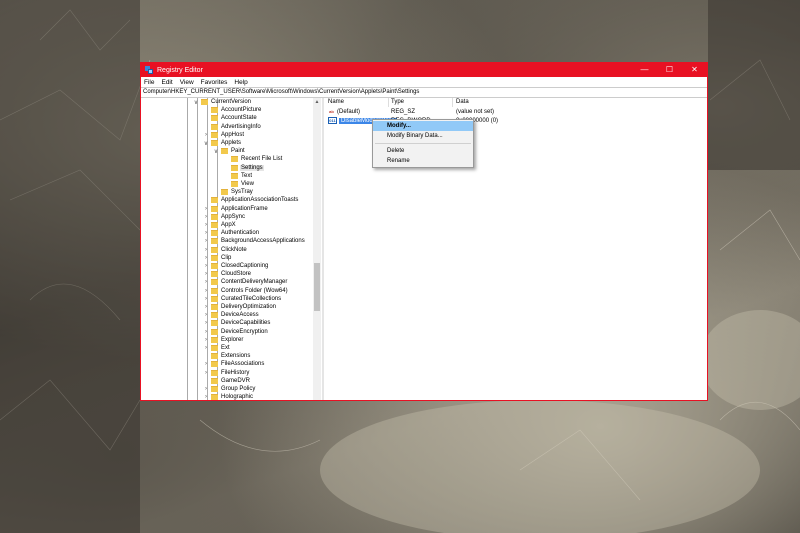 Image resolution: width=800 pixels, height=533 pixels. I want to click on pane-splitter, so click(323, 249).